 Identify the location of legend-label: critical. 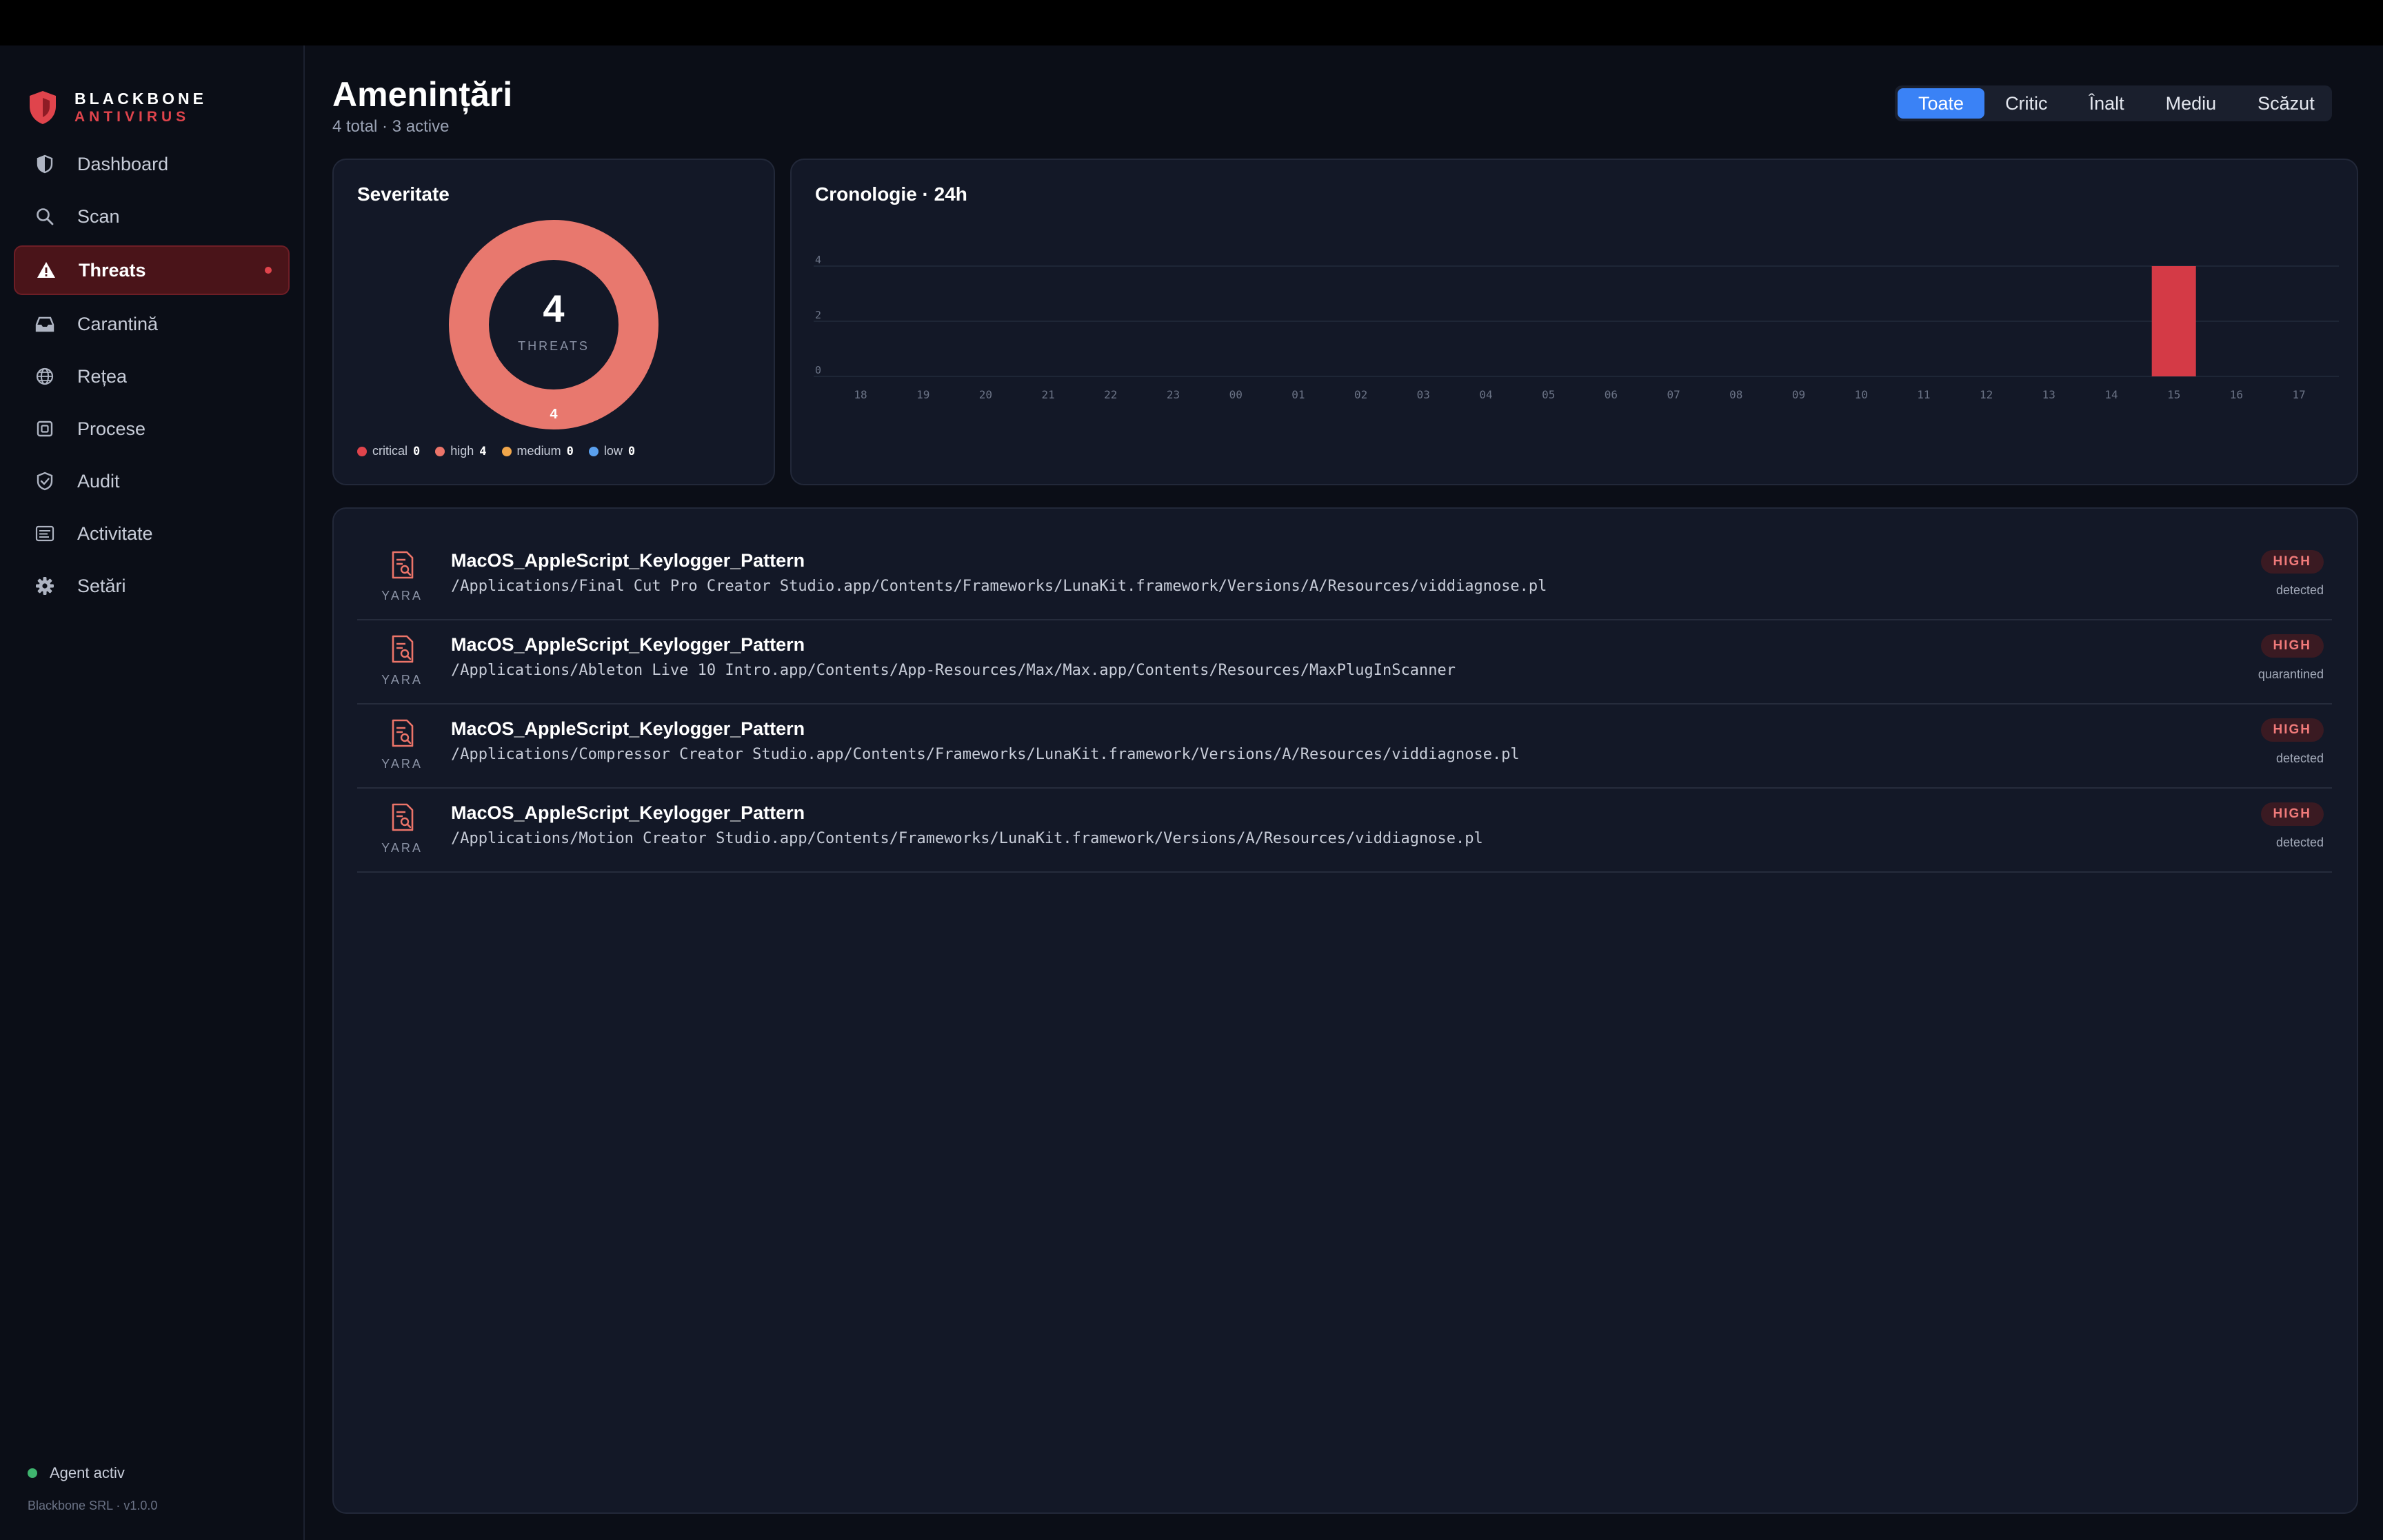
(390, 451).